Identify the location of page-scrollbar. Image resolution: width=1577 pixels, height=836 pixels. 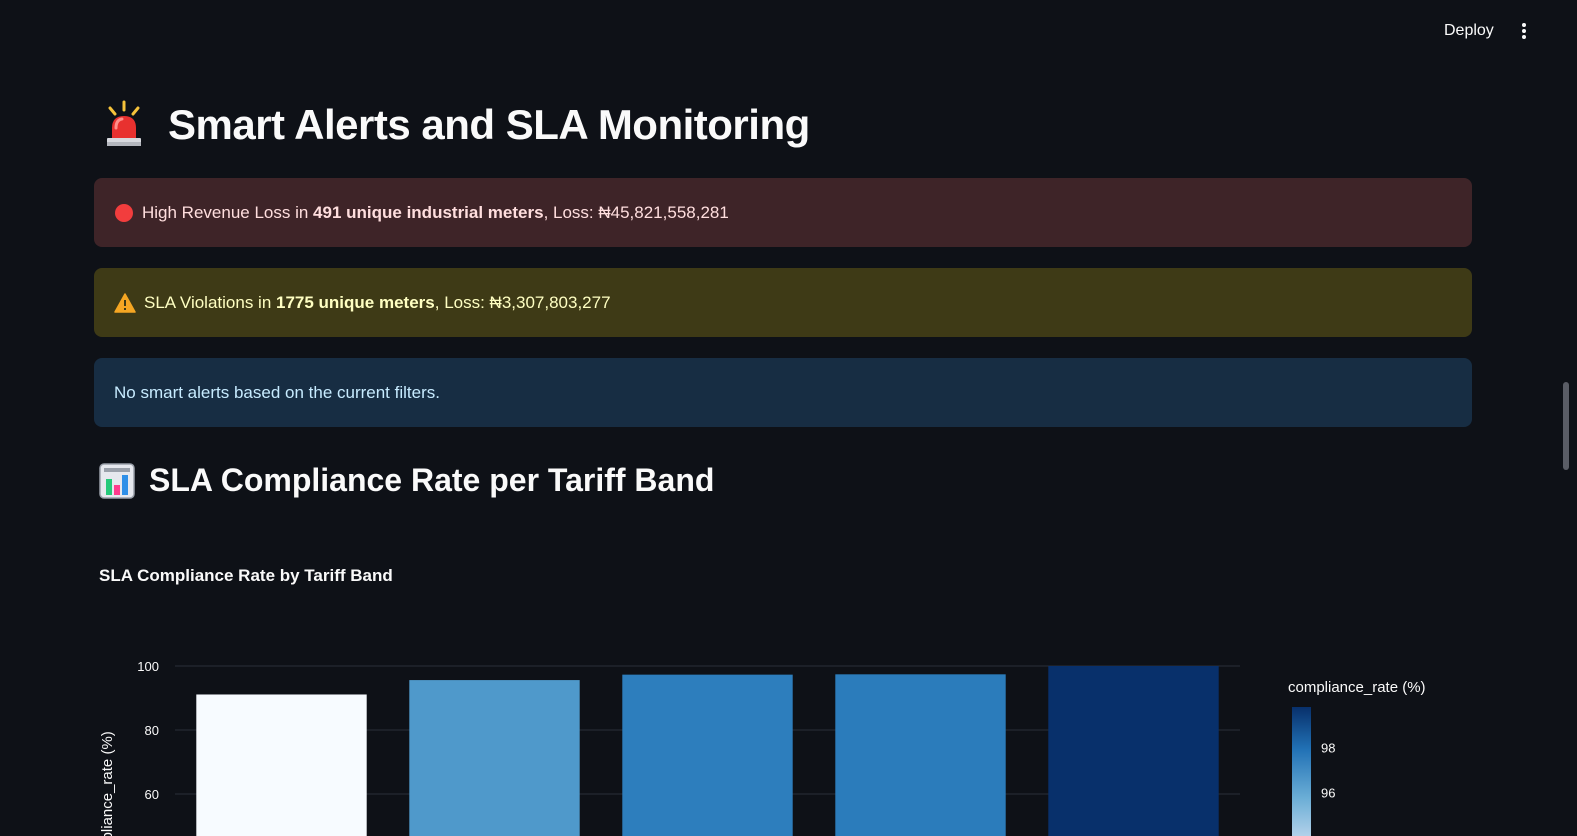
(1566, 426).